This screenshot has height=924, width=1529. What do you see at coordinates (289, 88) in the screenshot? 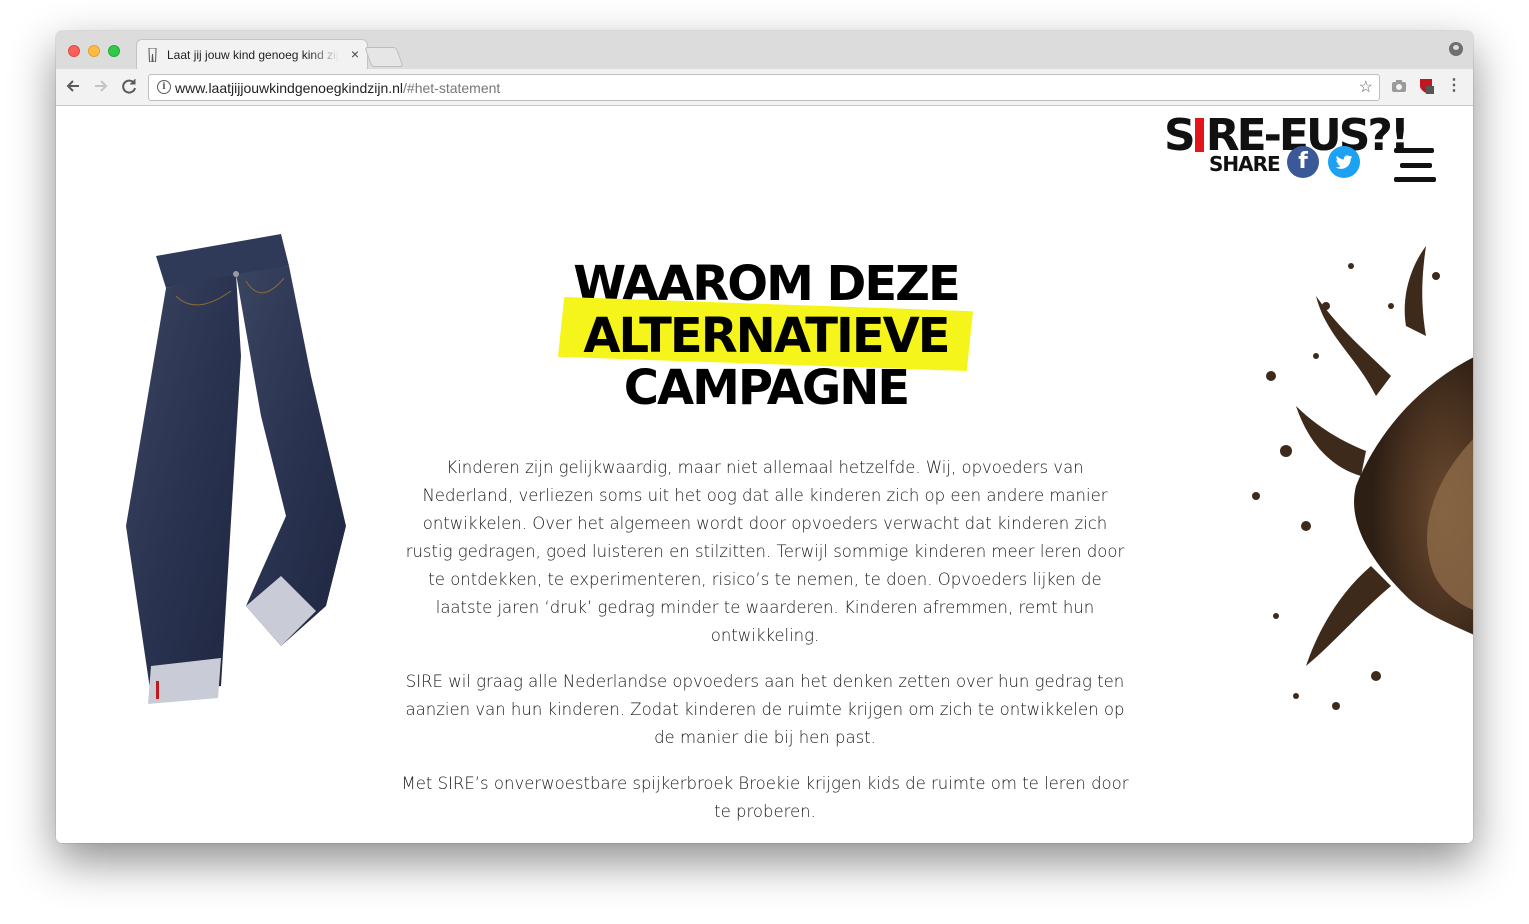
I see `url-host: www.laatjijjouwkindgenoegkindzijn.nl` at bounding box center [289, 88].